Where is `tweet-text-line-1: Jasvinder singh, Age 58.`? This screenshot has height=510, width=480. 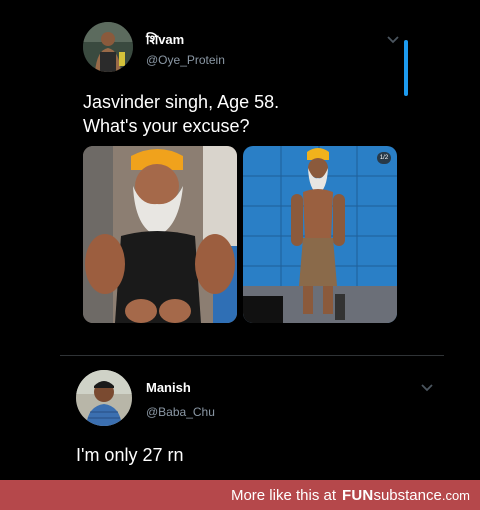 tweet-text-line-1: Jasvinder singh, Age 58. is located at coordinates (181, 102).